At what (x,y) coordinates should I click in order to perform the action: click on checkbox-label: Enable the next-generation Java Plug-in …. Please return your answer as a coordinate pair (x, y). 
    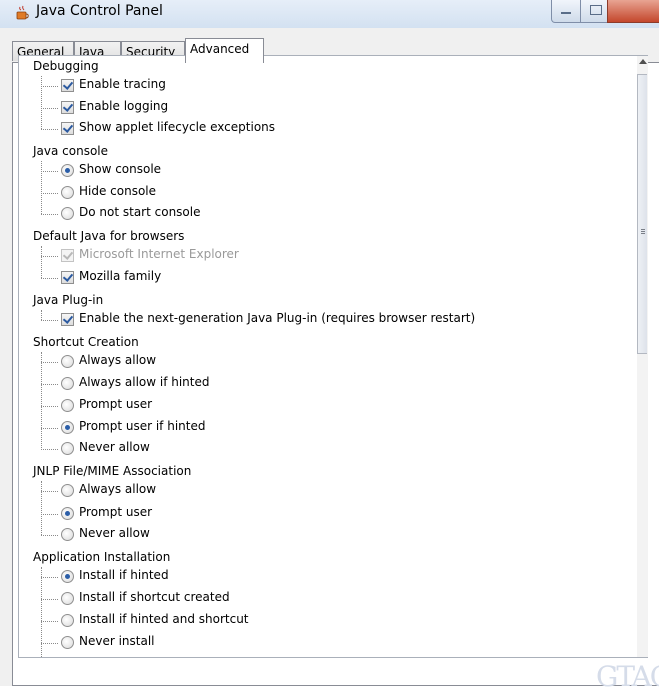
    Looking at the image, I should click on (277, 318).